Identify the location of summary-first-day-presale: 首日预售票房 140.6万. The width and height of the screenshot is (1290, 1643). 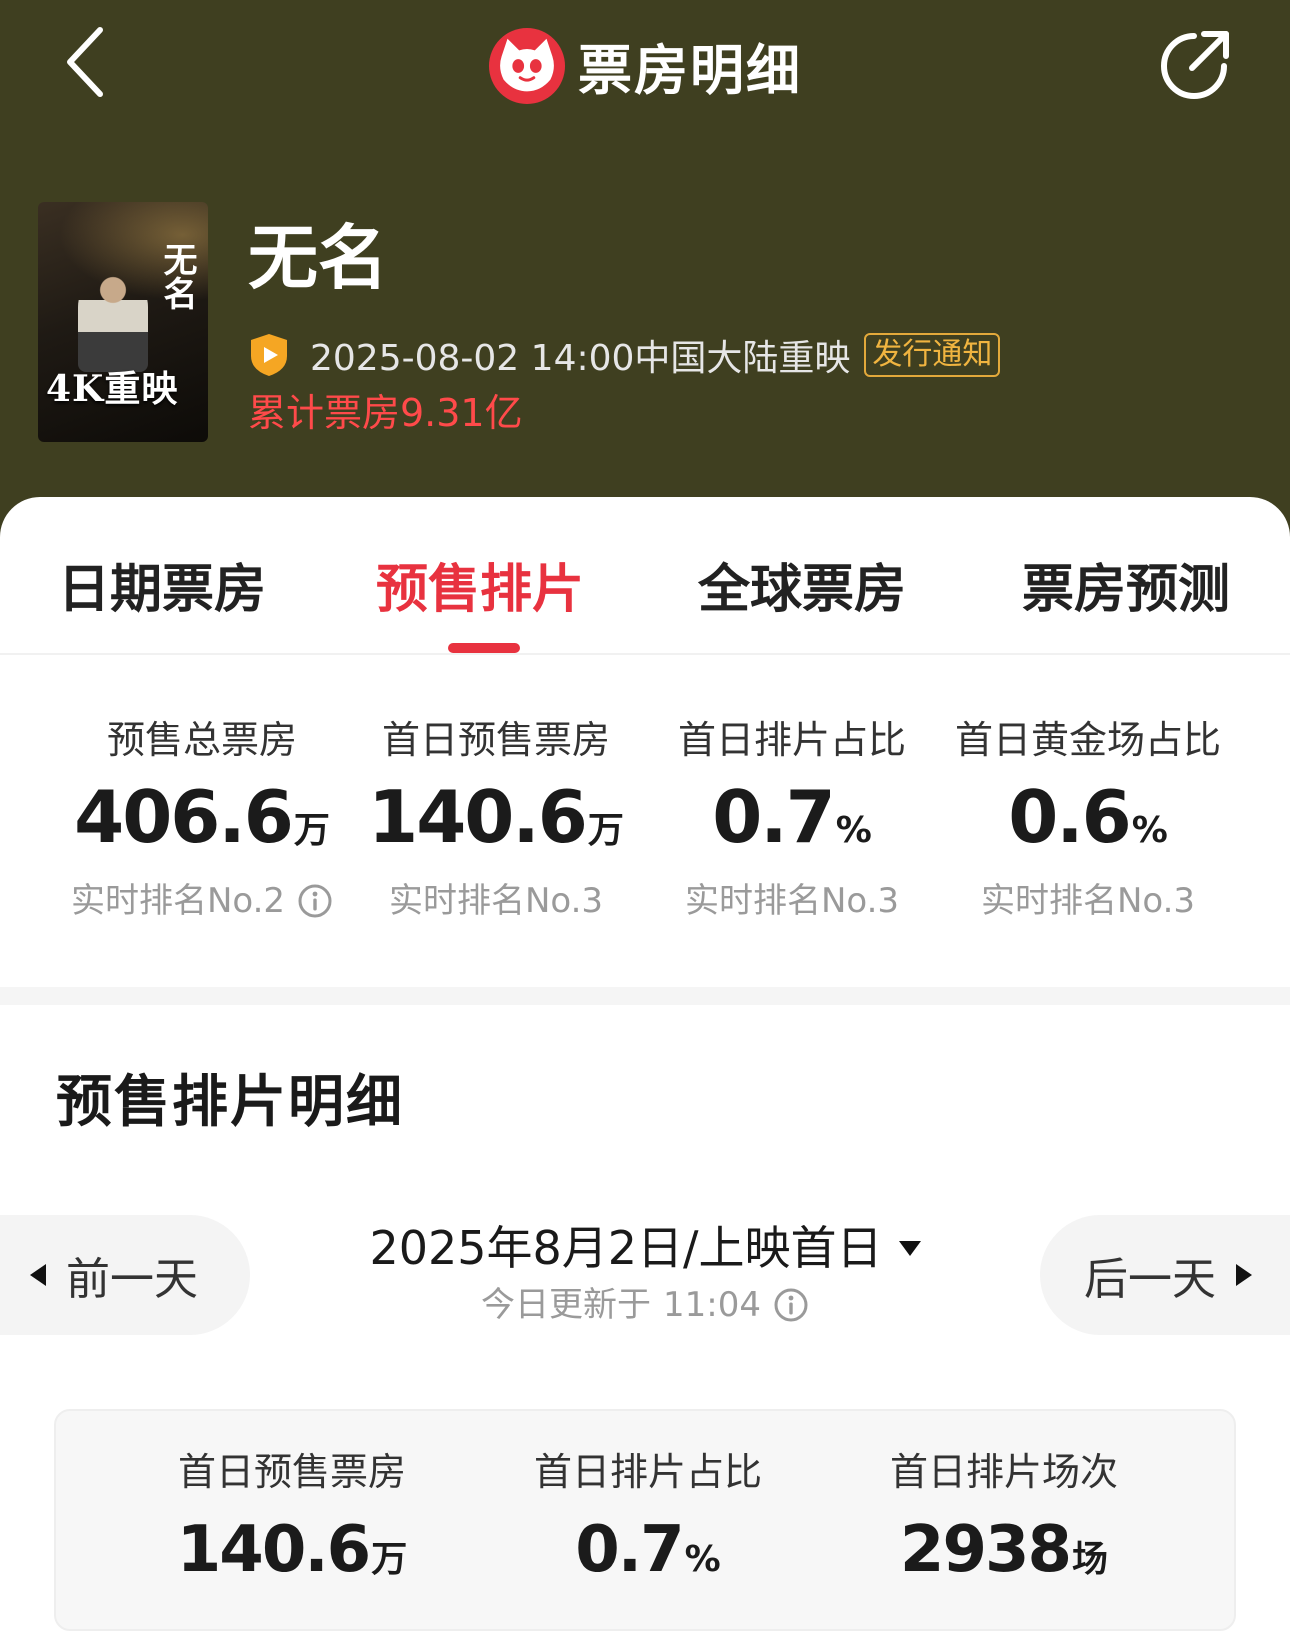
(292, 1521).